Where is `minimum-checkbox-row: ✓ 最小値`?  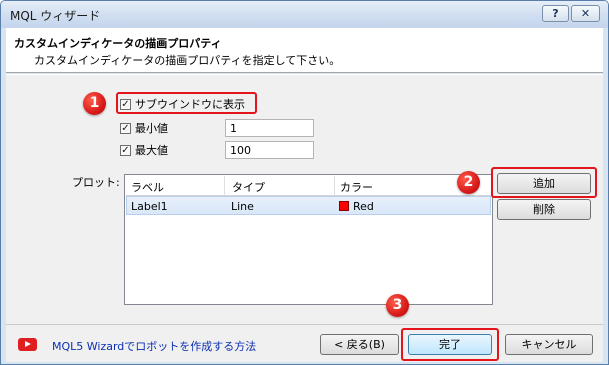 minimum-checkbox-row: ✓ 最小値 is located at coordinates (144, 128).